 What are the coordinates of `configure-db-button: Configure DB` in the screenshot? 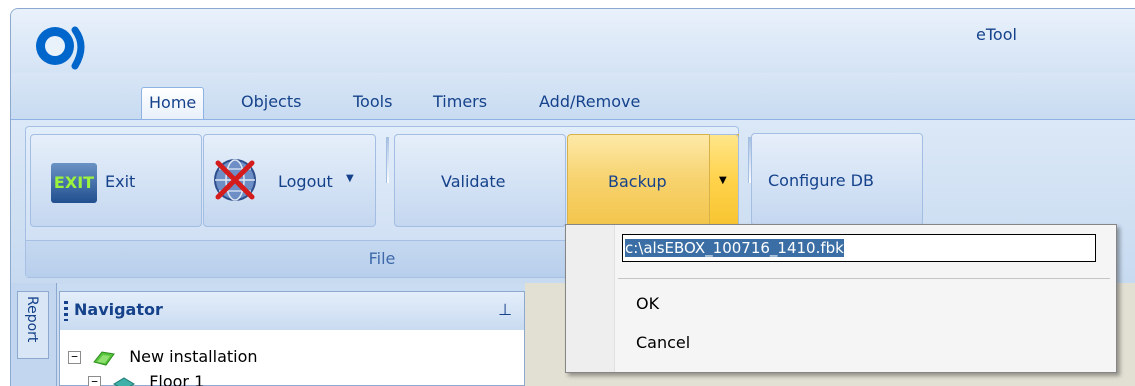 It's located at (837, 179).